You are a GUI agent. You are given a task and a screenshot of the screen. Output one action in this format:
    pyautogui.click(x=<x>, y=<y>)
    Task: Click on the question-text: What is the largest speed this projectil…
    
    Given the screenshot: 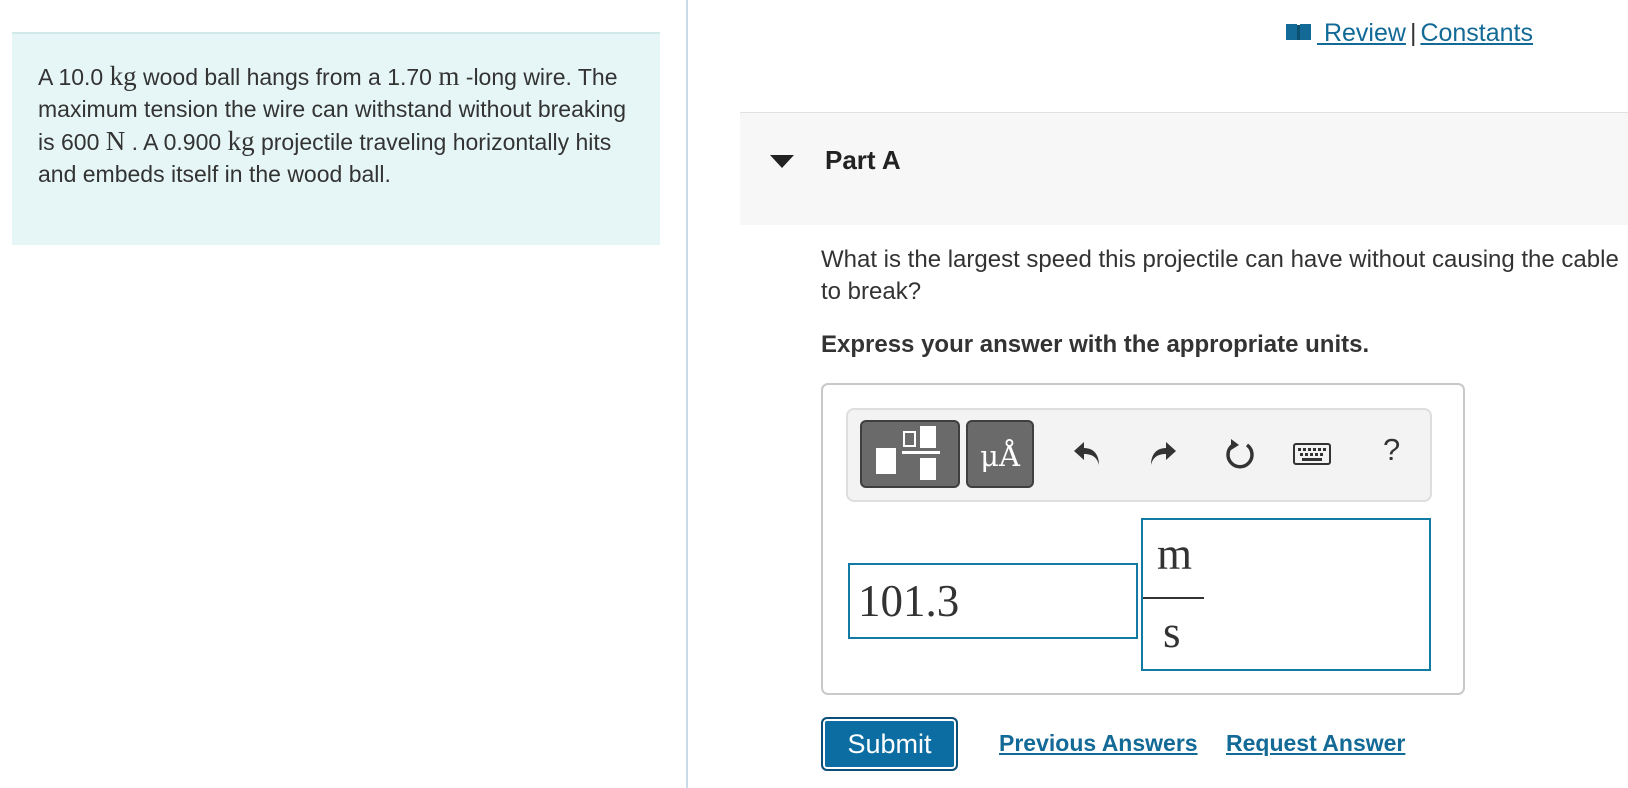 What is the action you would take?
    pyautogui.click(x=1220, y=275)
    